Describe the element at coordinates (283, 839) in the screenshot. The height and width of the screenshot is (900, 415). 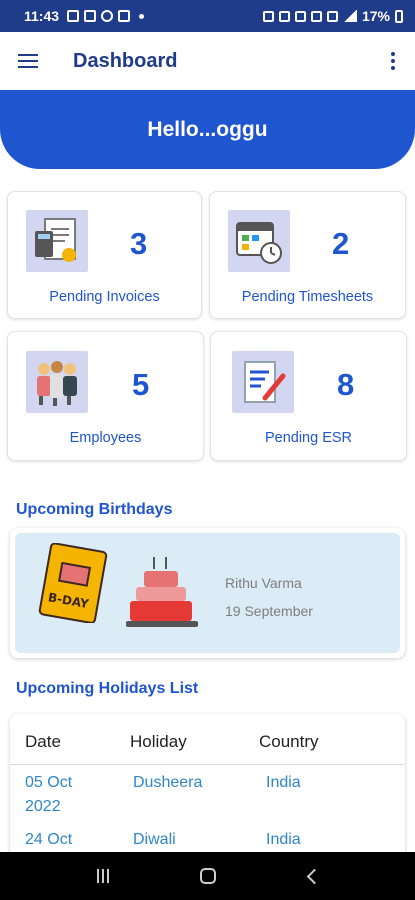
I see `holiday-row-2-country: India` at that location.